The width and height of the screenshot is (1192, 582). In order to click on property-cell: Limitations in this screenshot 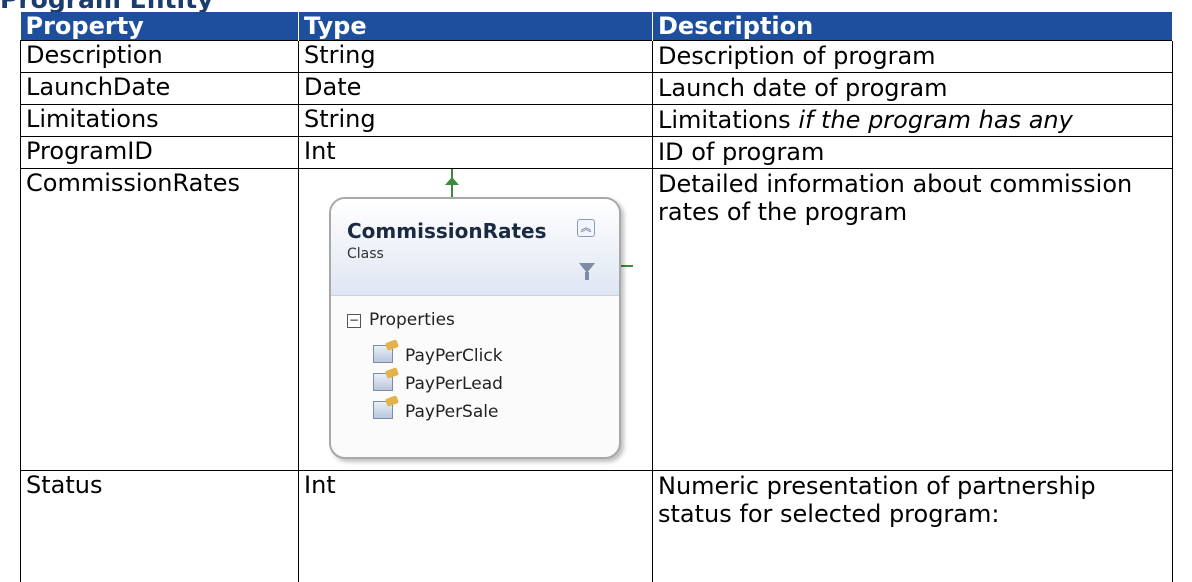, I will do `click(160, 121)`.